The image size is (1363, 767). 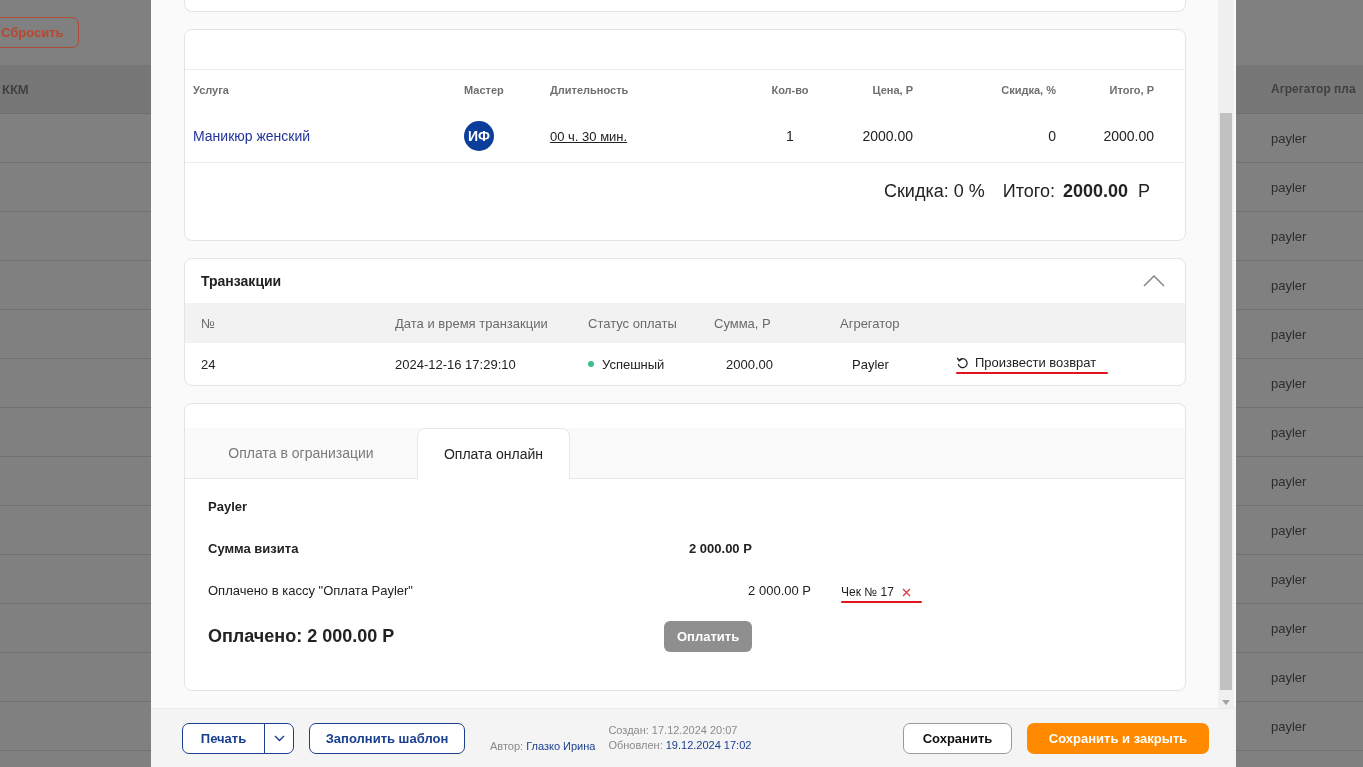 I want to click on created-date: 17.12.2024 20:07, so click(x=694, y=730).